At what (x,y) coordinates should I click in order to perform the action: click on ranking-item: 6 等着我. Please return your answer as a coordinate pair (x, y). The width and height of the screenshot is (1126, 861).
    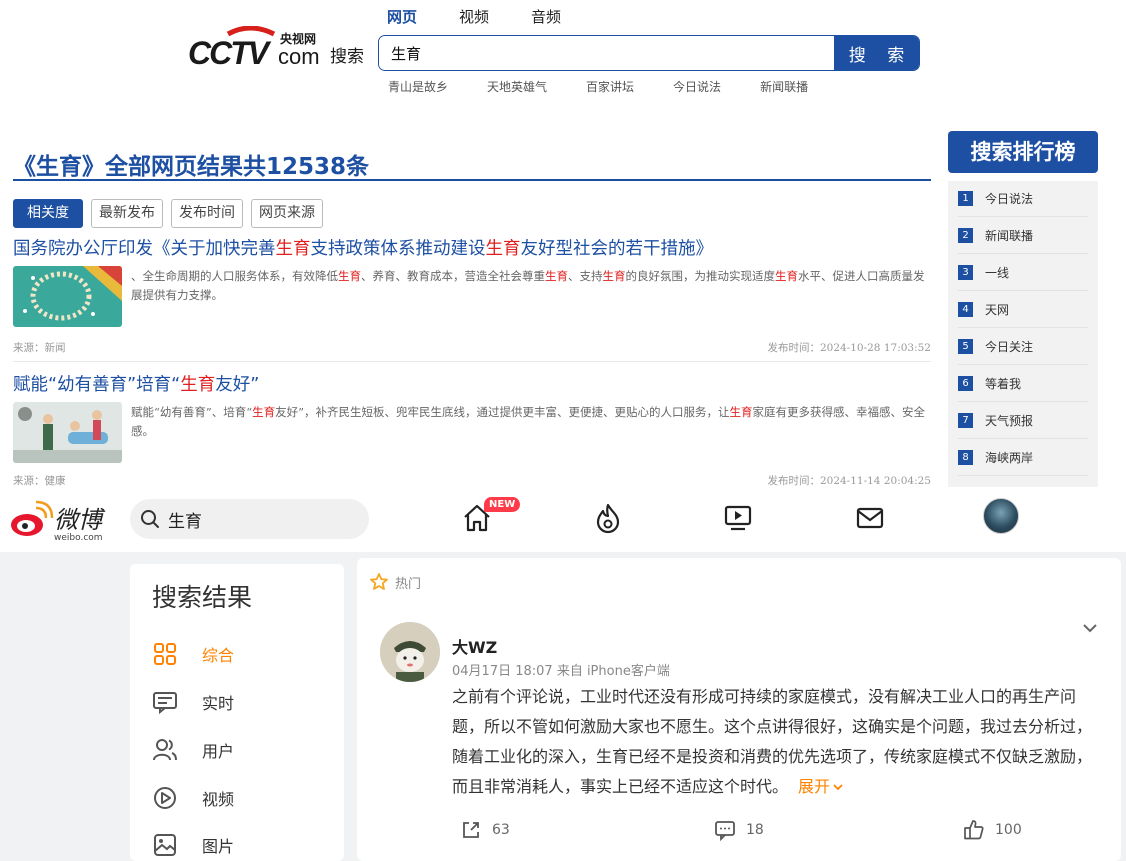
    Looking at the image, I should click on (1023, 384).